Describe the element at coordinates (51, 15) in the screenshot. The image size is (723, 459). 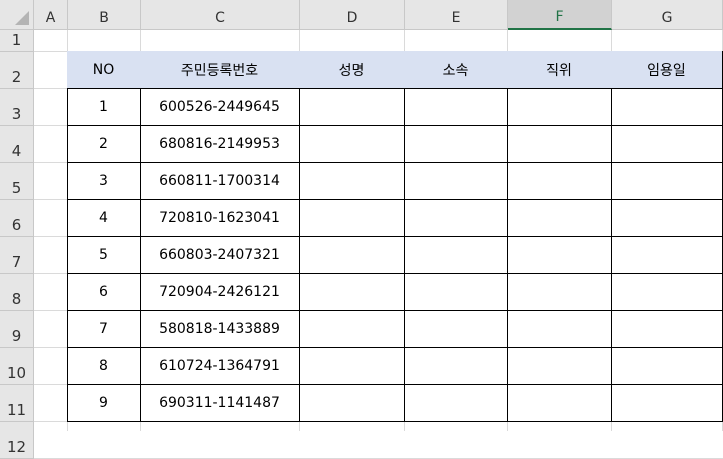
I see `column-header-A: A` at that location.